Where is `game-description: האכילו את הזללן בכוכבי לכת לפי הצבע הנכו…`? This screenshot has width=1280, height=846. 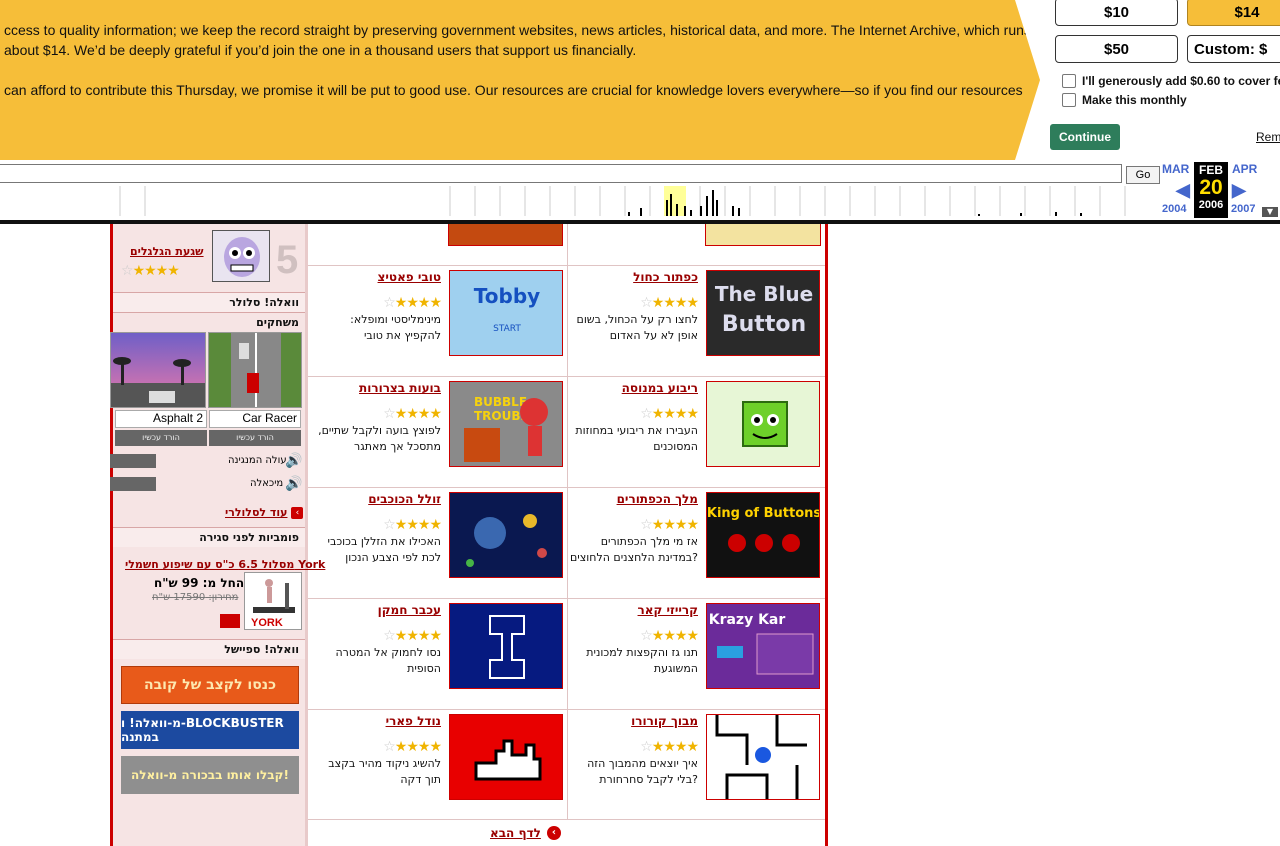 game-description: האכילו את הזללן בכוכבי לכת לפי הצבע הנכו… is located at coordinates (384, 549).